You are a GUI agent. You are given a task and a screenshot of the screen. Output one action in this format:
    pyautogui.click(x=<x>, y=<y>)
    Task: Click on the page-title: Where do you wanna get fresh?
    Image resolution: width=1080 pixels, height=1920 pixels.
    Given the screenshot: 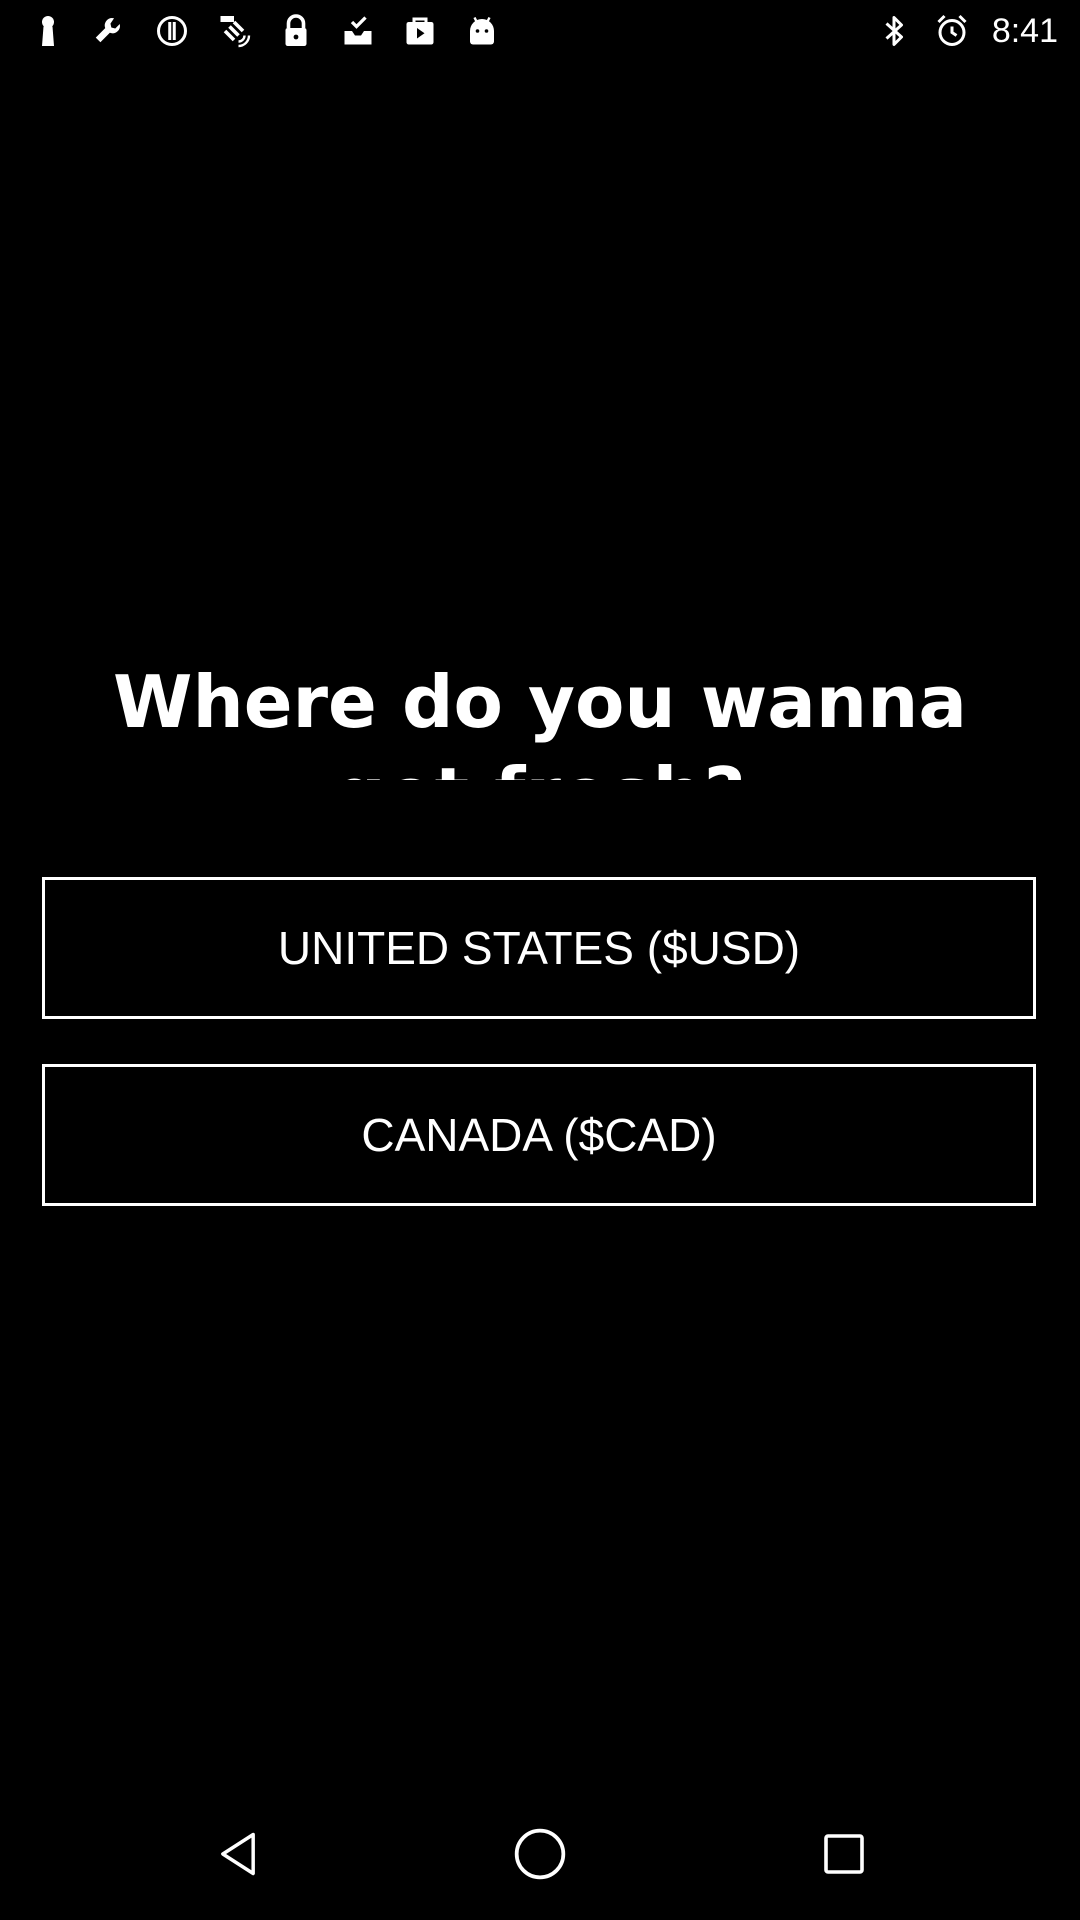 What is the action you would take?
    pyautogui.click(x=540, y=720)
    